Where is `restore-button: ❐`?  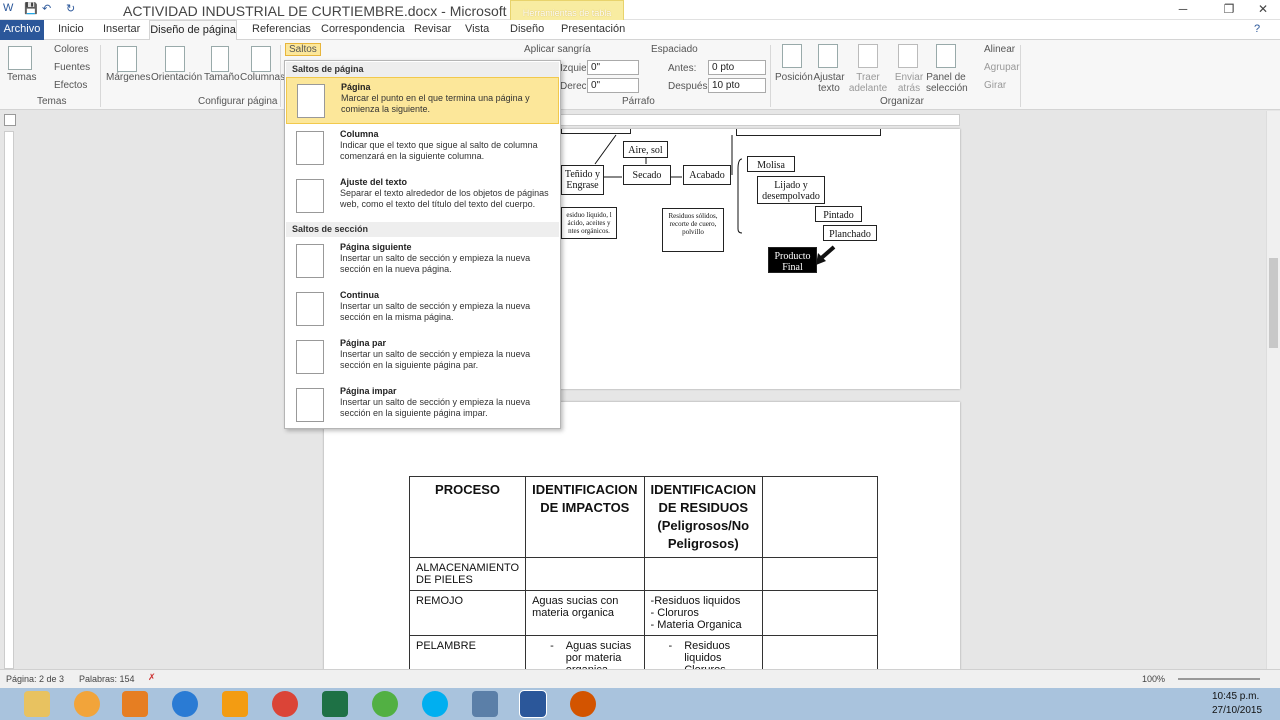
restore-button: ❐ is located at coordinates (1229, 9).